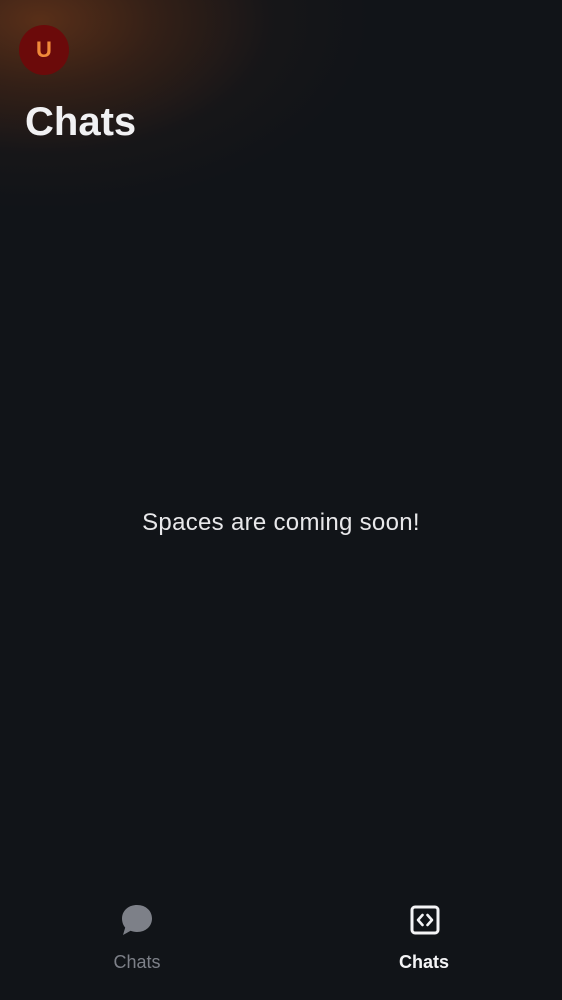  I want to click on bottom-navigation: Chats Chats, so click(281, 940).